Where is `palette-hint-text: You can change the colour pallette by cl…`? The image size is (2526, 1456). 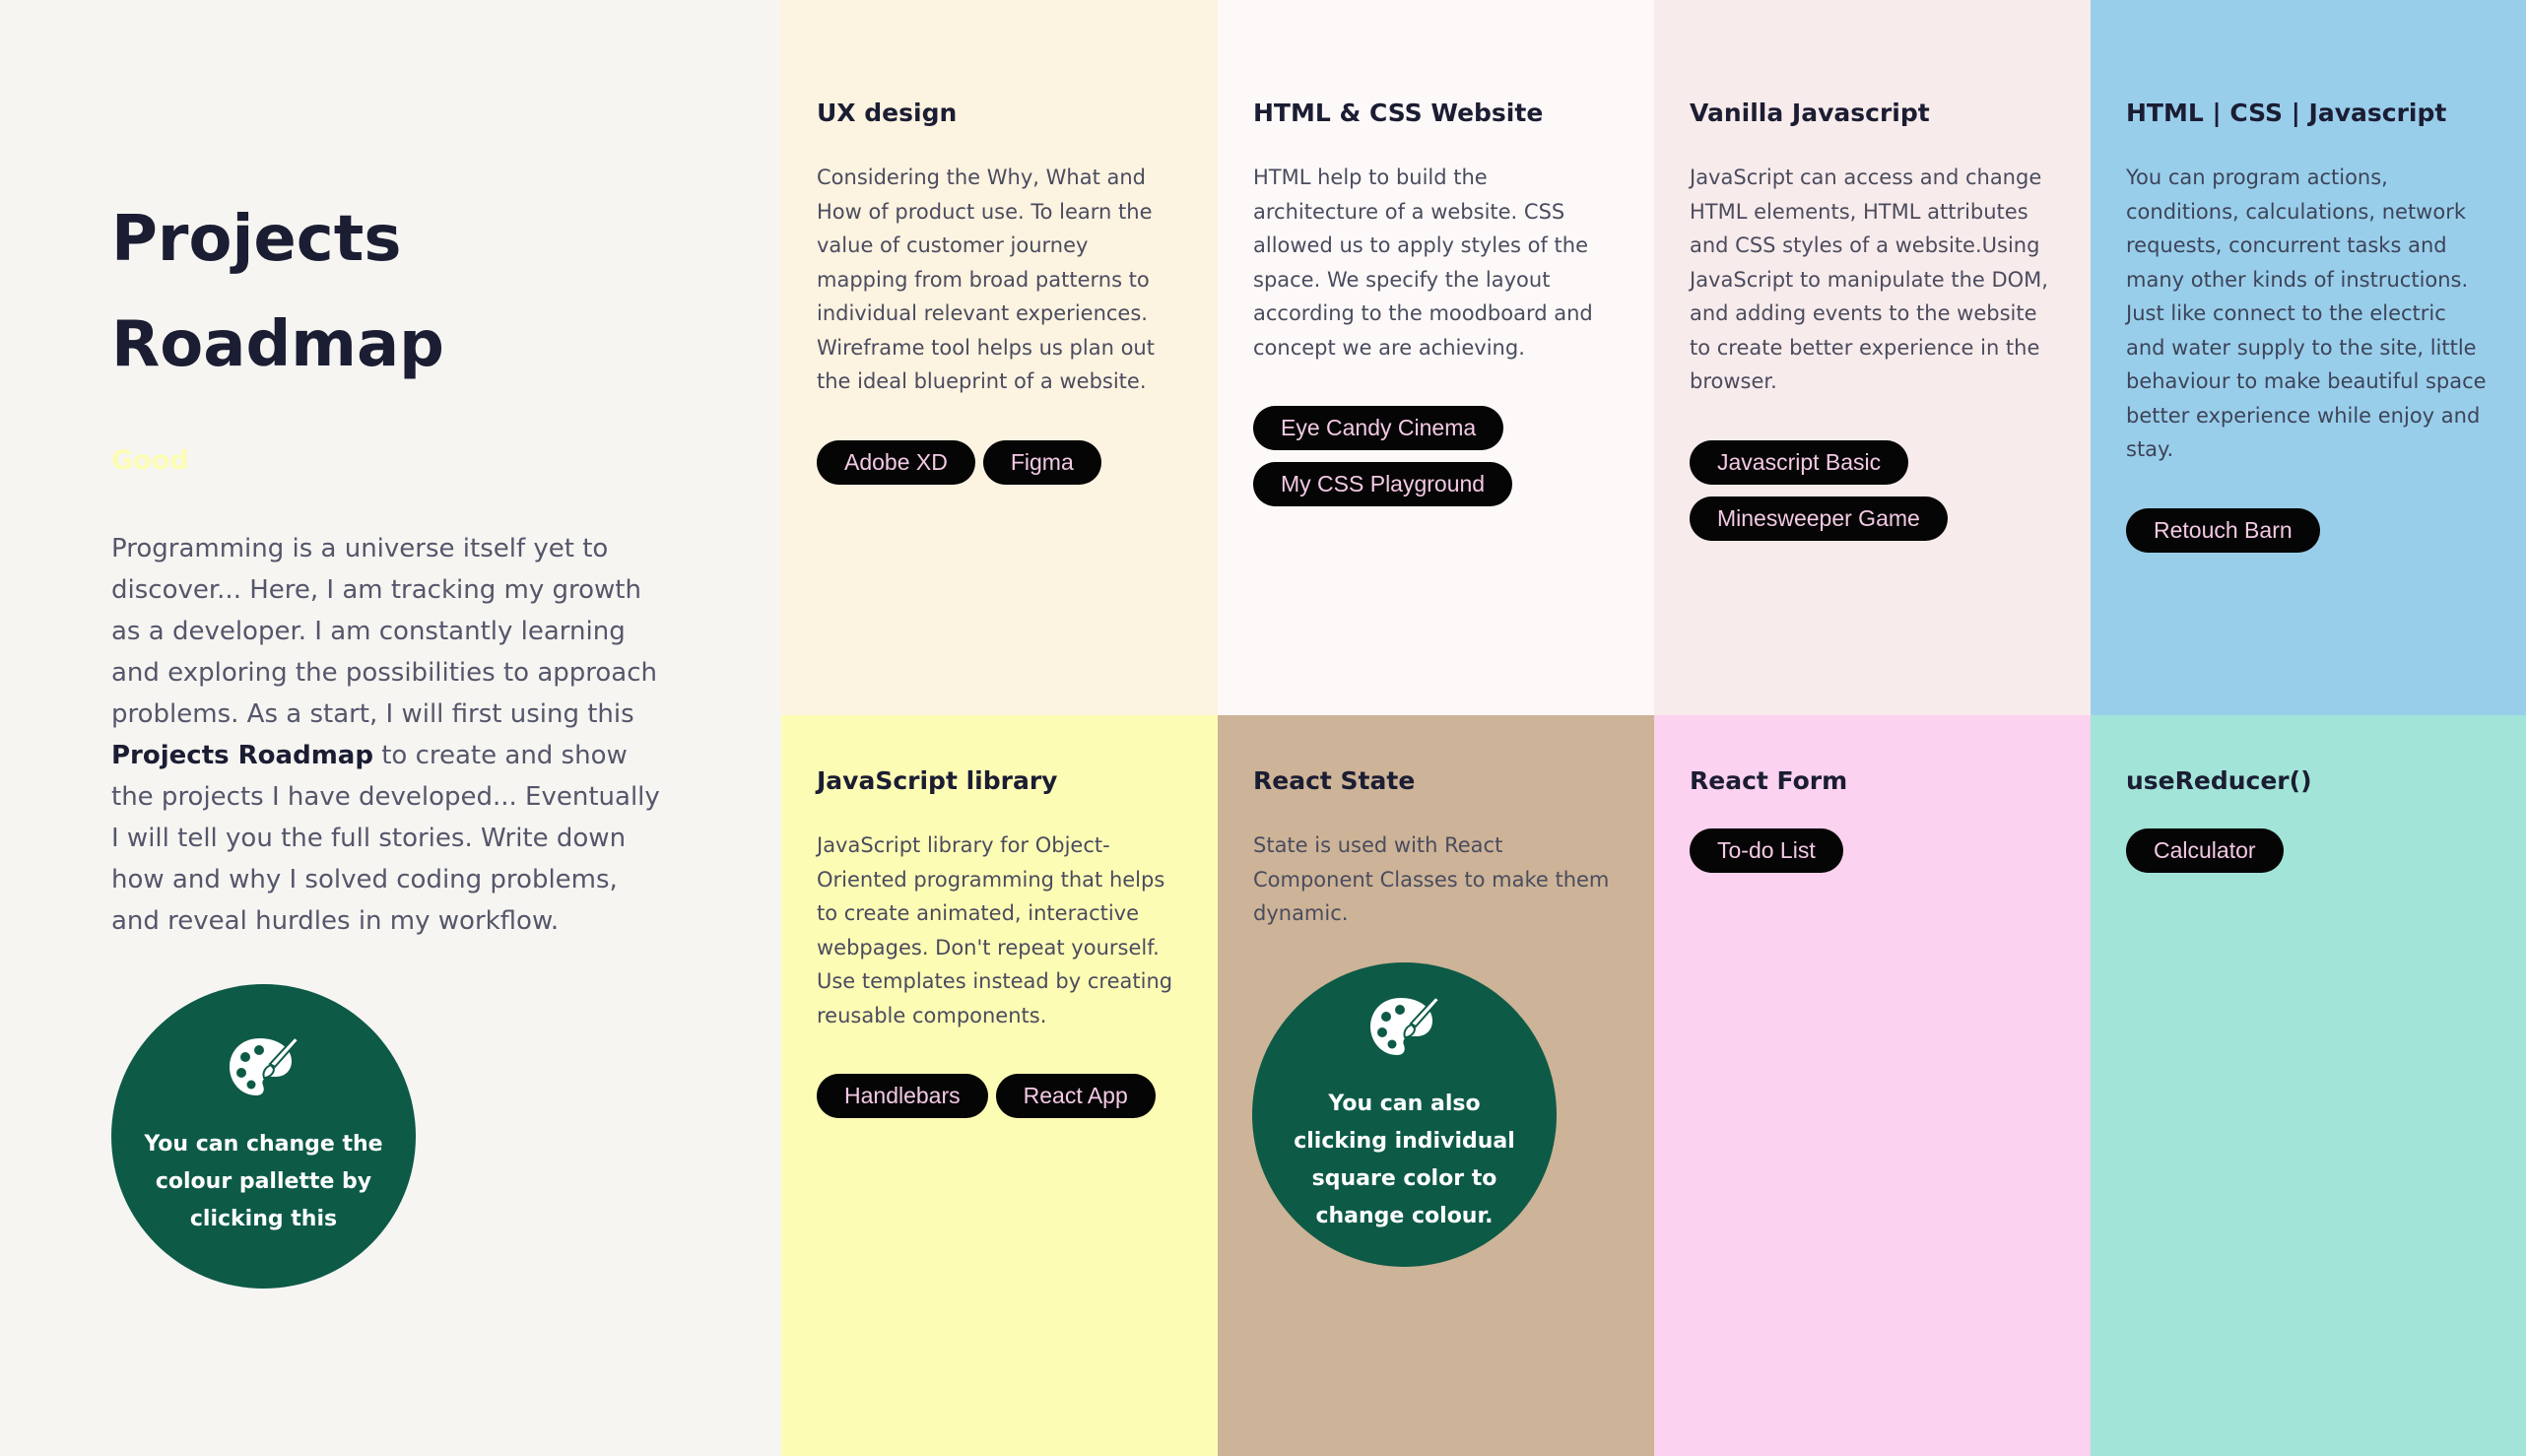 palette-hint-text: You can change the colour pallette by cl… is located at coordinates (263, 1181).